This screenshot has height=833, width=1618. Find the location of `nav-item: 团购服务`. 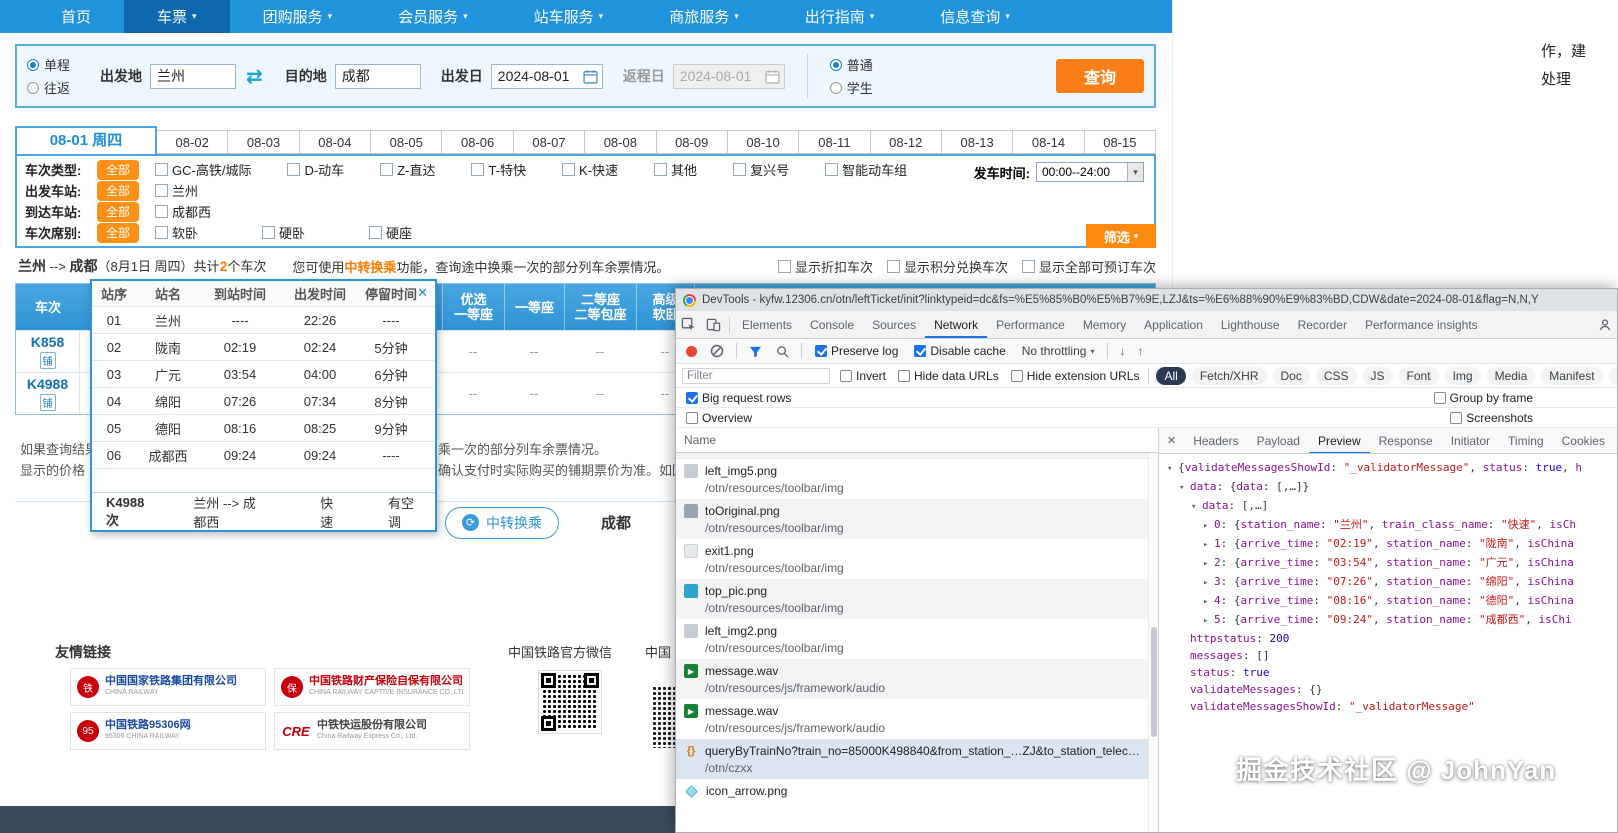

nav-item: 团购服务 is located at coordinates (298, 16).